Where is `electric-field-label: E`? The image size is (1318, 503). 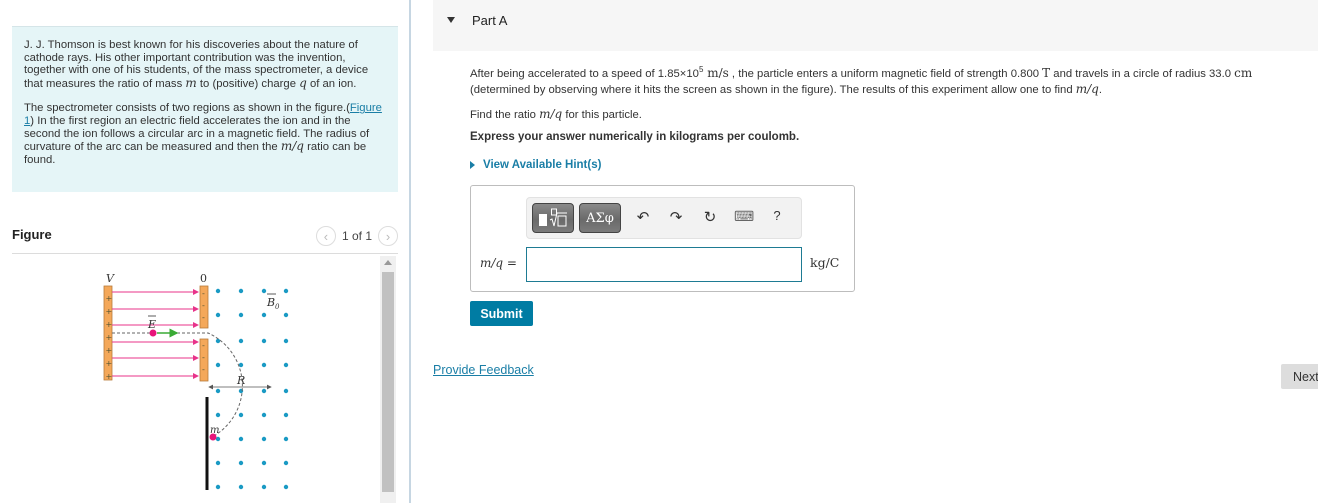 electric-field-label: E is located at coordinates (151, 324).